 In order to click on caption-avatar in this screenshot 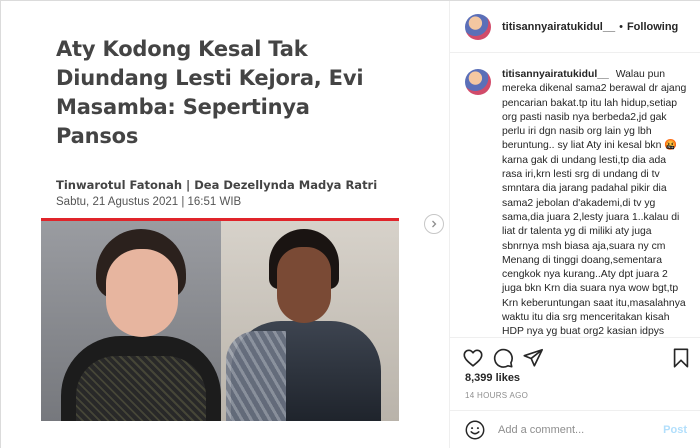, I will do `click(478, 82)`.